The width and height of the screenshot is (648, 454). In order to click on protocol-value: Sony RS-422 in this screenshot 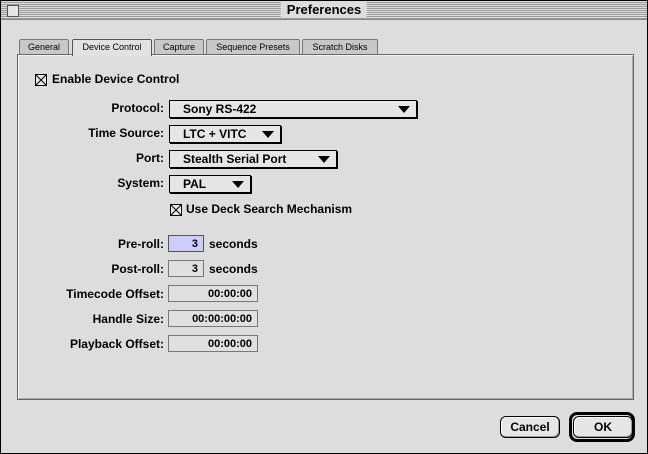, I will do `click(220, 109)`.